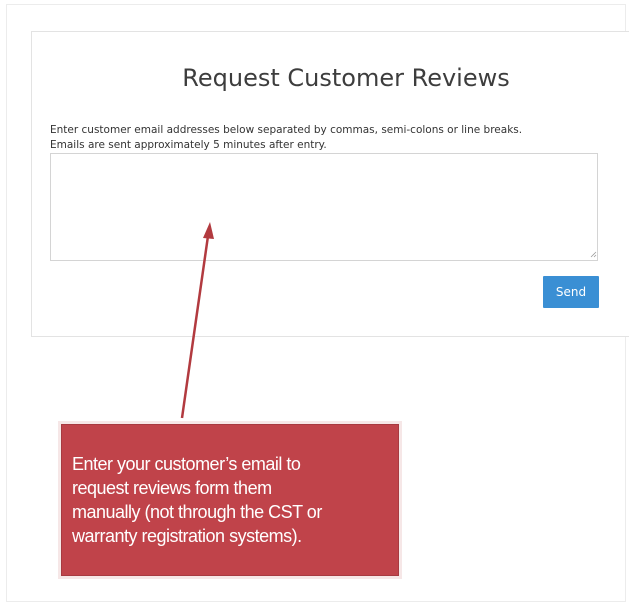 The height and width of the screenshot is (605, 629). I want to click on callout-line-4: warranty registration systems)., so click(187, 536).